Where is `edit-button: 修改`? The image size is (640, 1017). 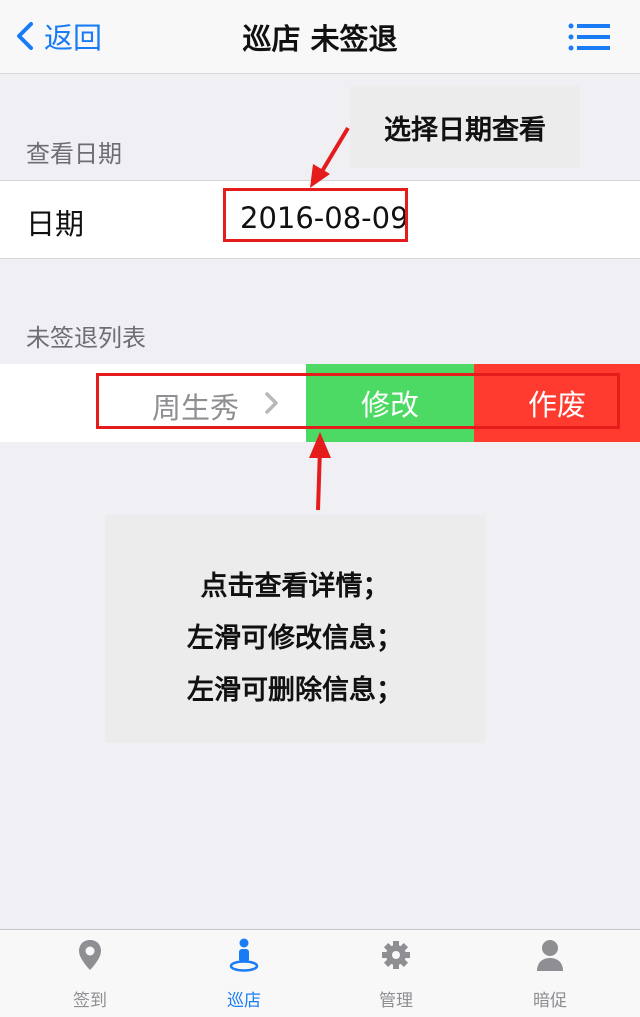
edit-button: 修改 is located at coordinates (390, 403).